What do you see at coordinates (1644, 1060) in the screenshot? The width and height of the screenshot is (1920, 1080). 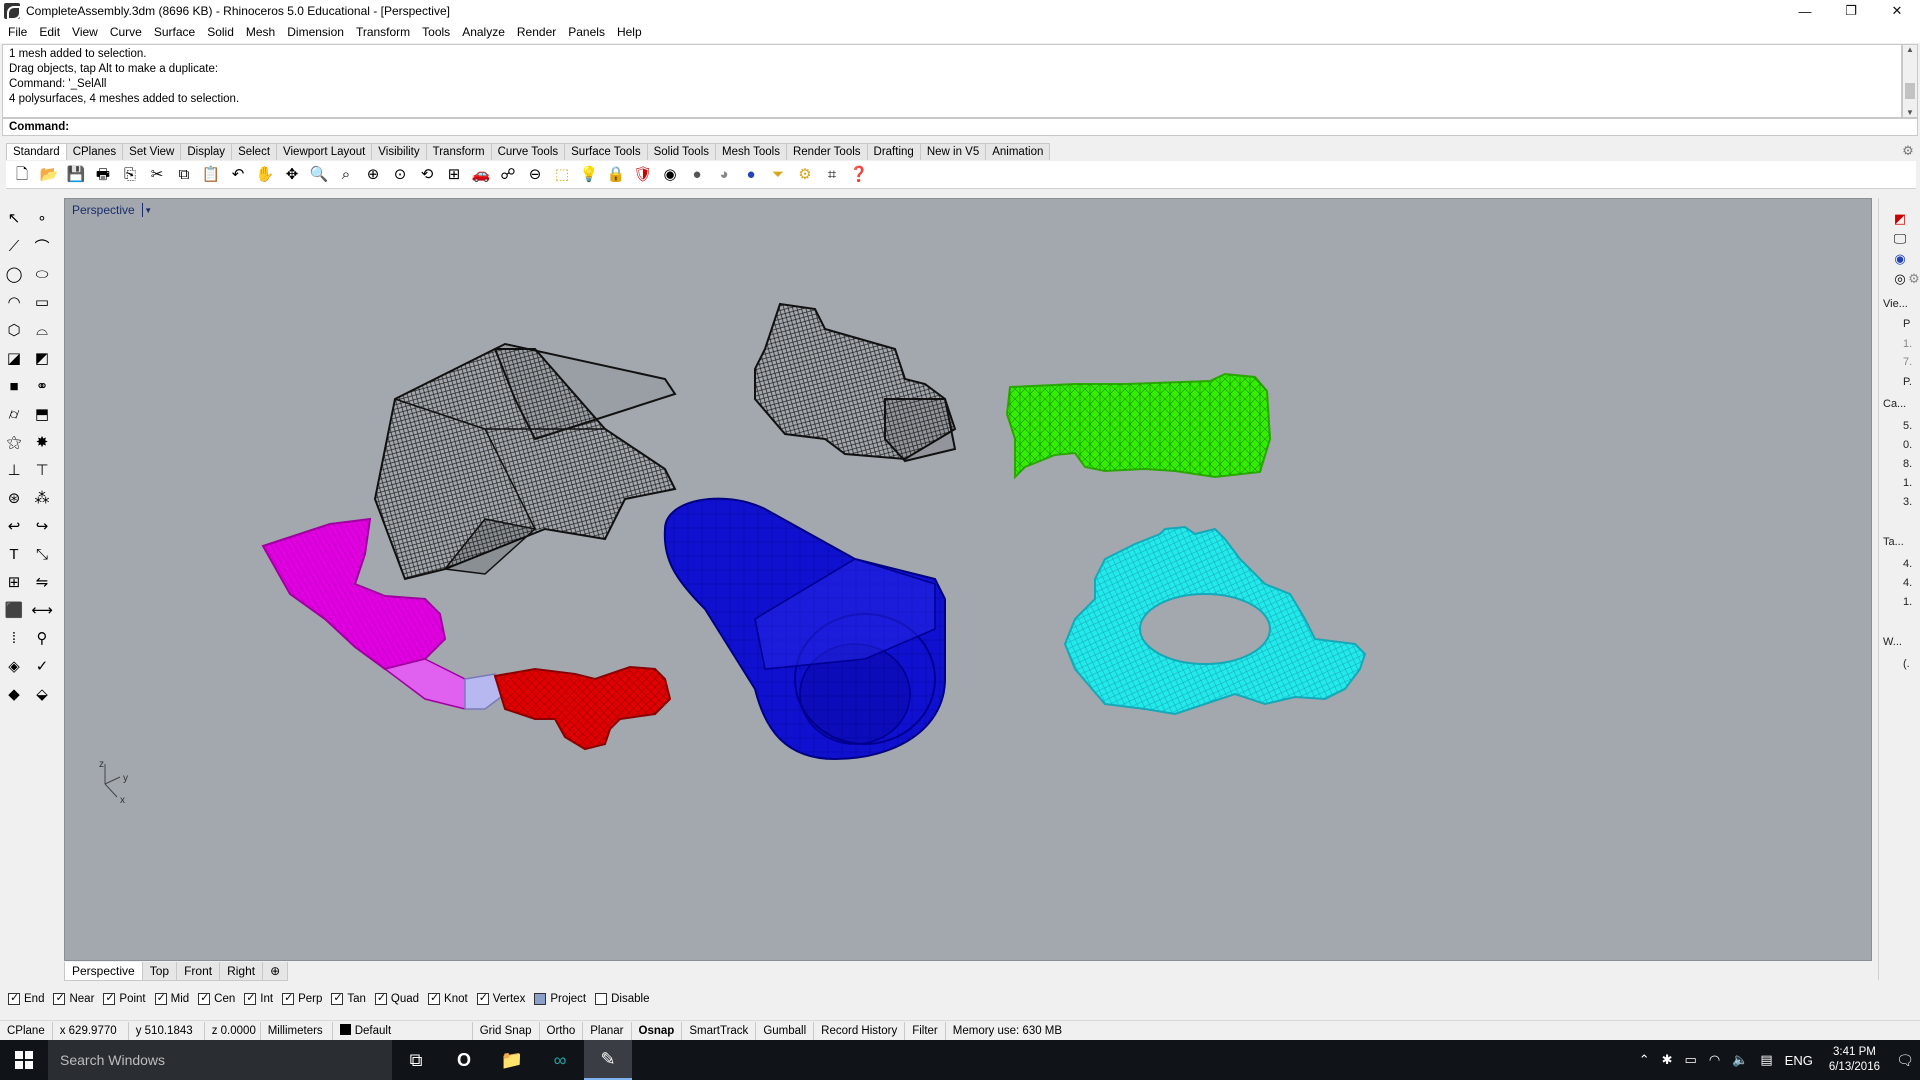 I see `tray-overflow-icon: ⌃` at bounding box center [1644, 1060].